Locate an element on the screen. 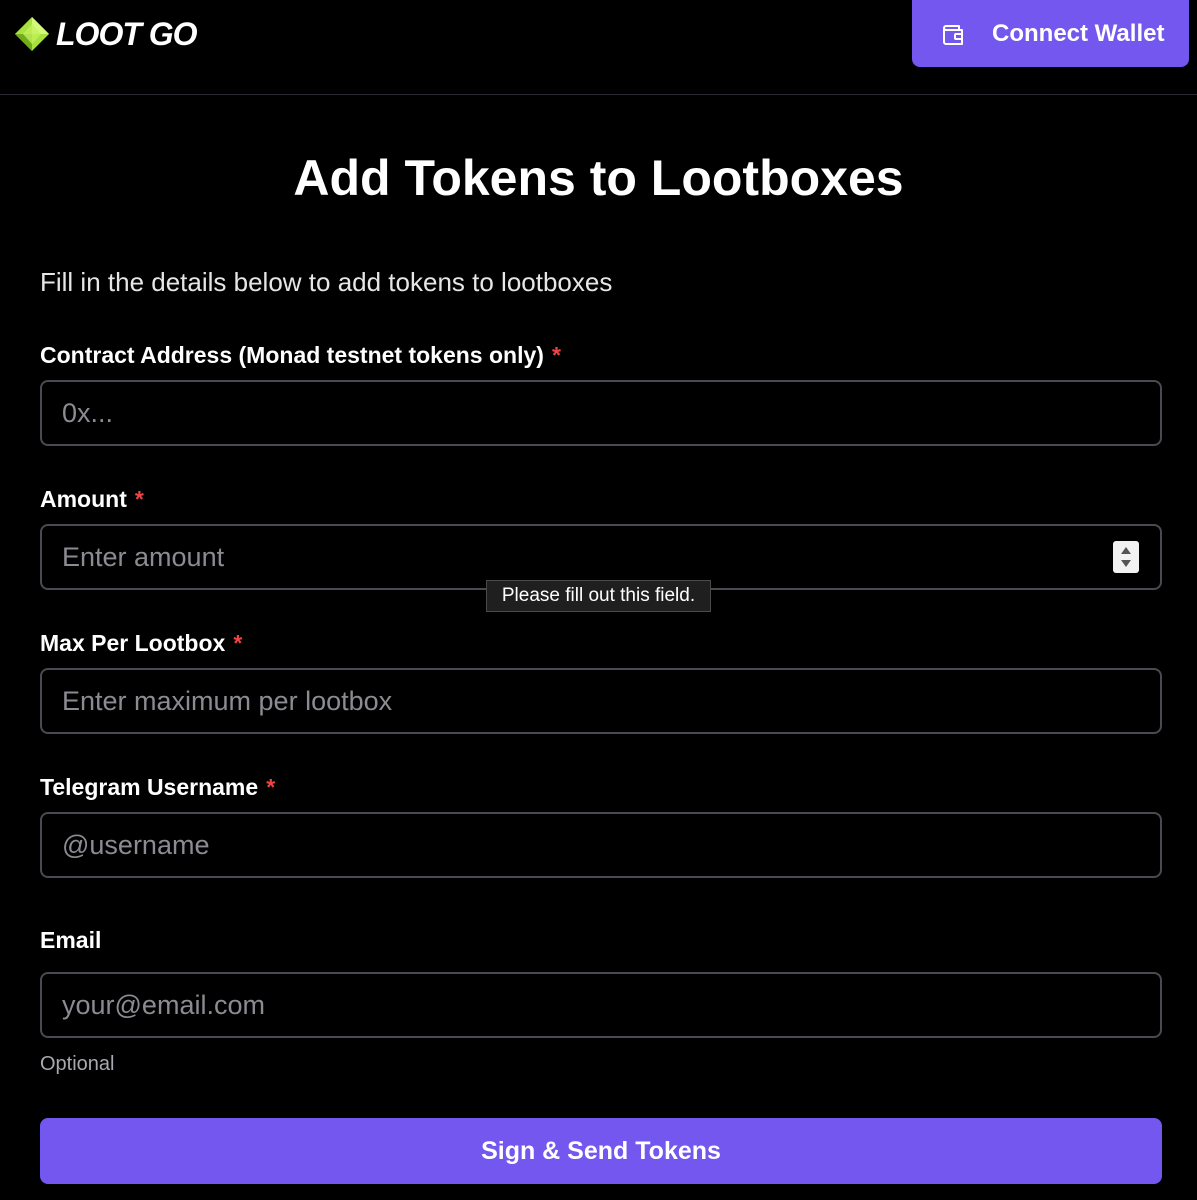  email-label-text: Email is located at coordinates (71, 940).